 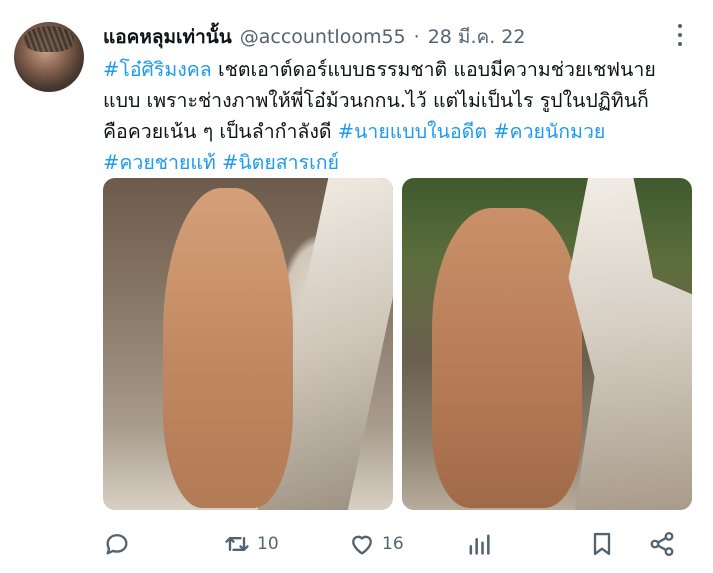 I want to click on tweet-text-segment: คือควยเน้น ๆ เป็นลำกำลังดี, so click(x=220, y=131).